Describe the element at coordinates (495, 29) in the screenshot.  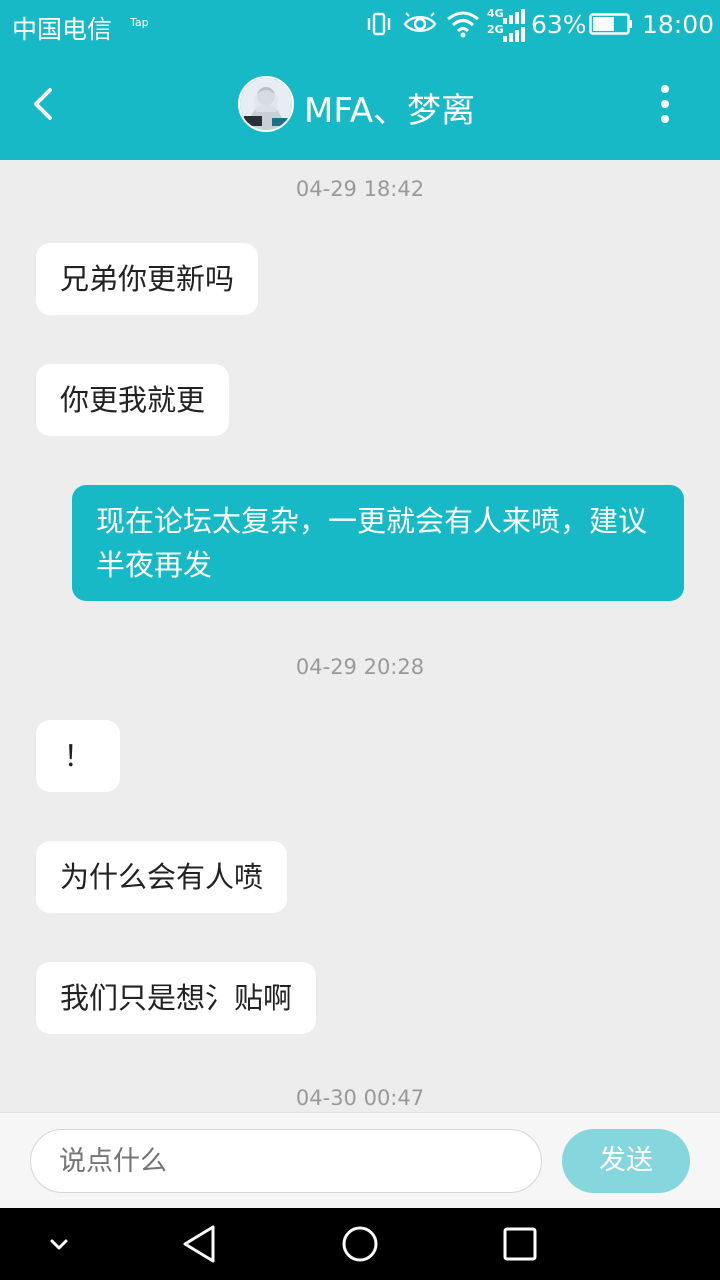
I see `network-type-bottom: 2G` at that location.